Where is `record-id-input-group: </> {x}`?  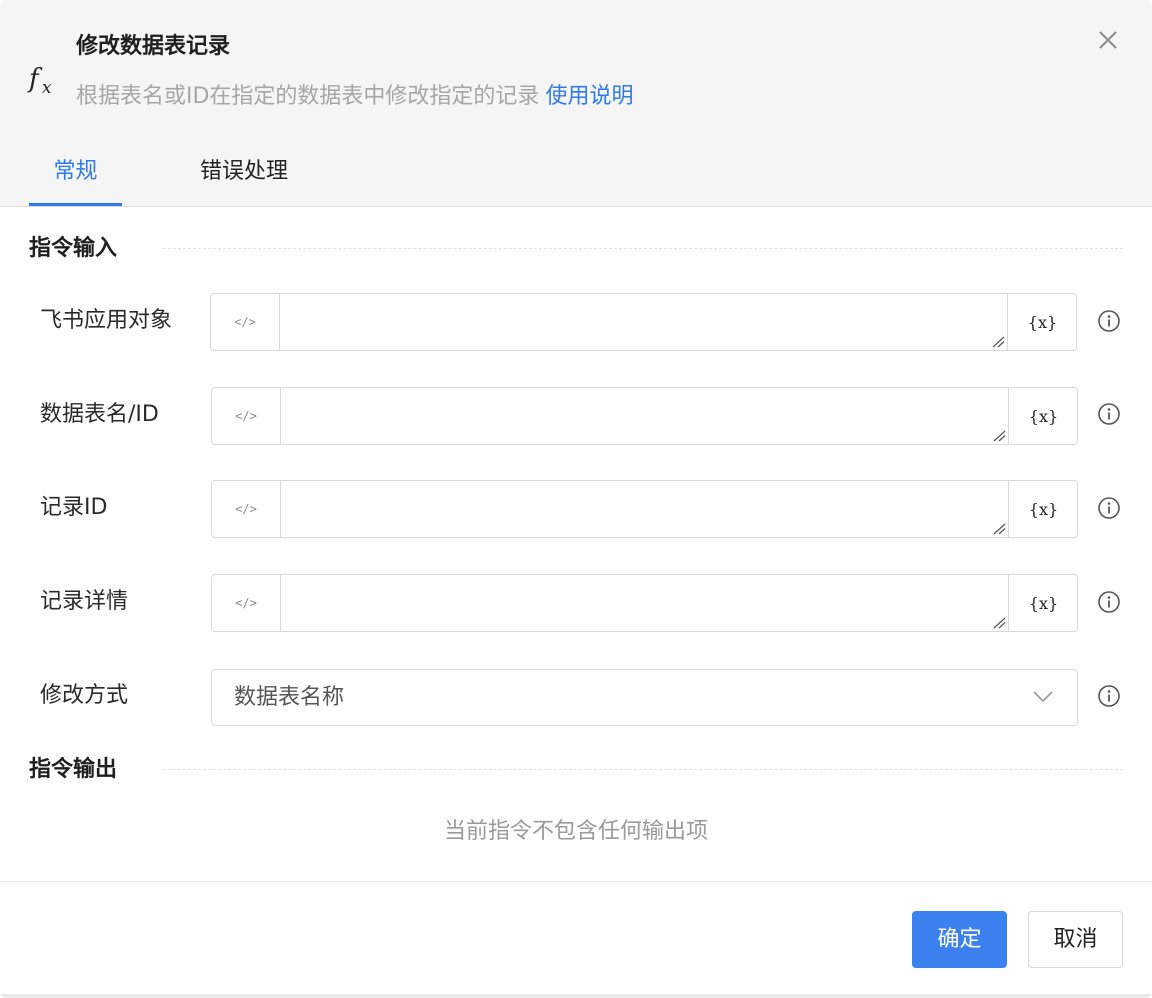 record-id-input-group: </> {x} is located at coordinates (644, 509).